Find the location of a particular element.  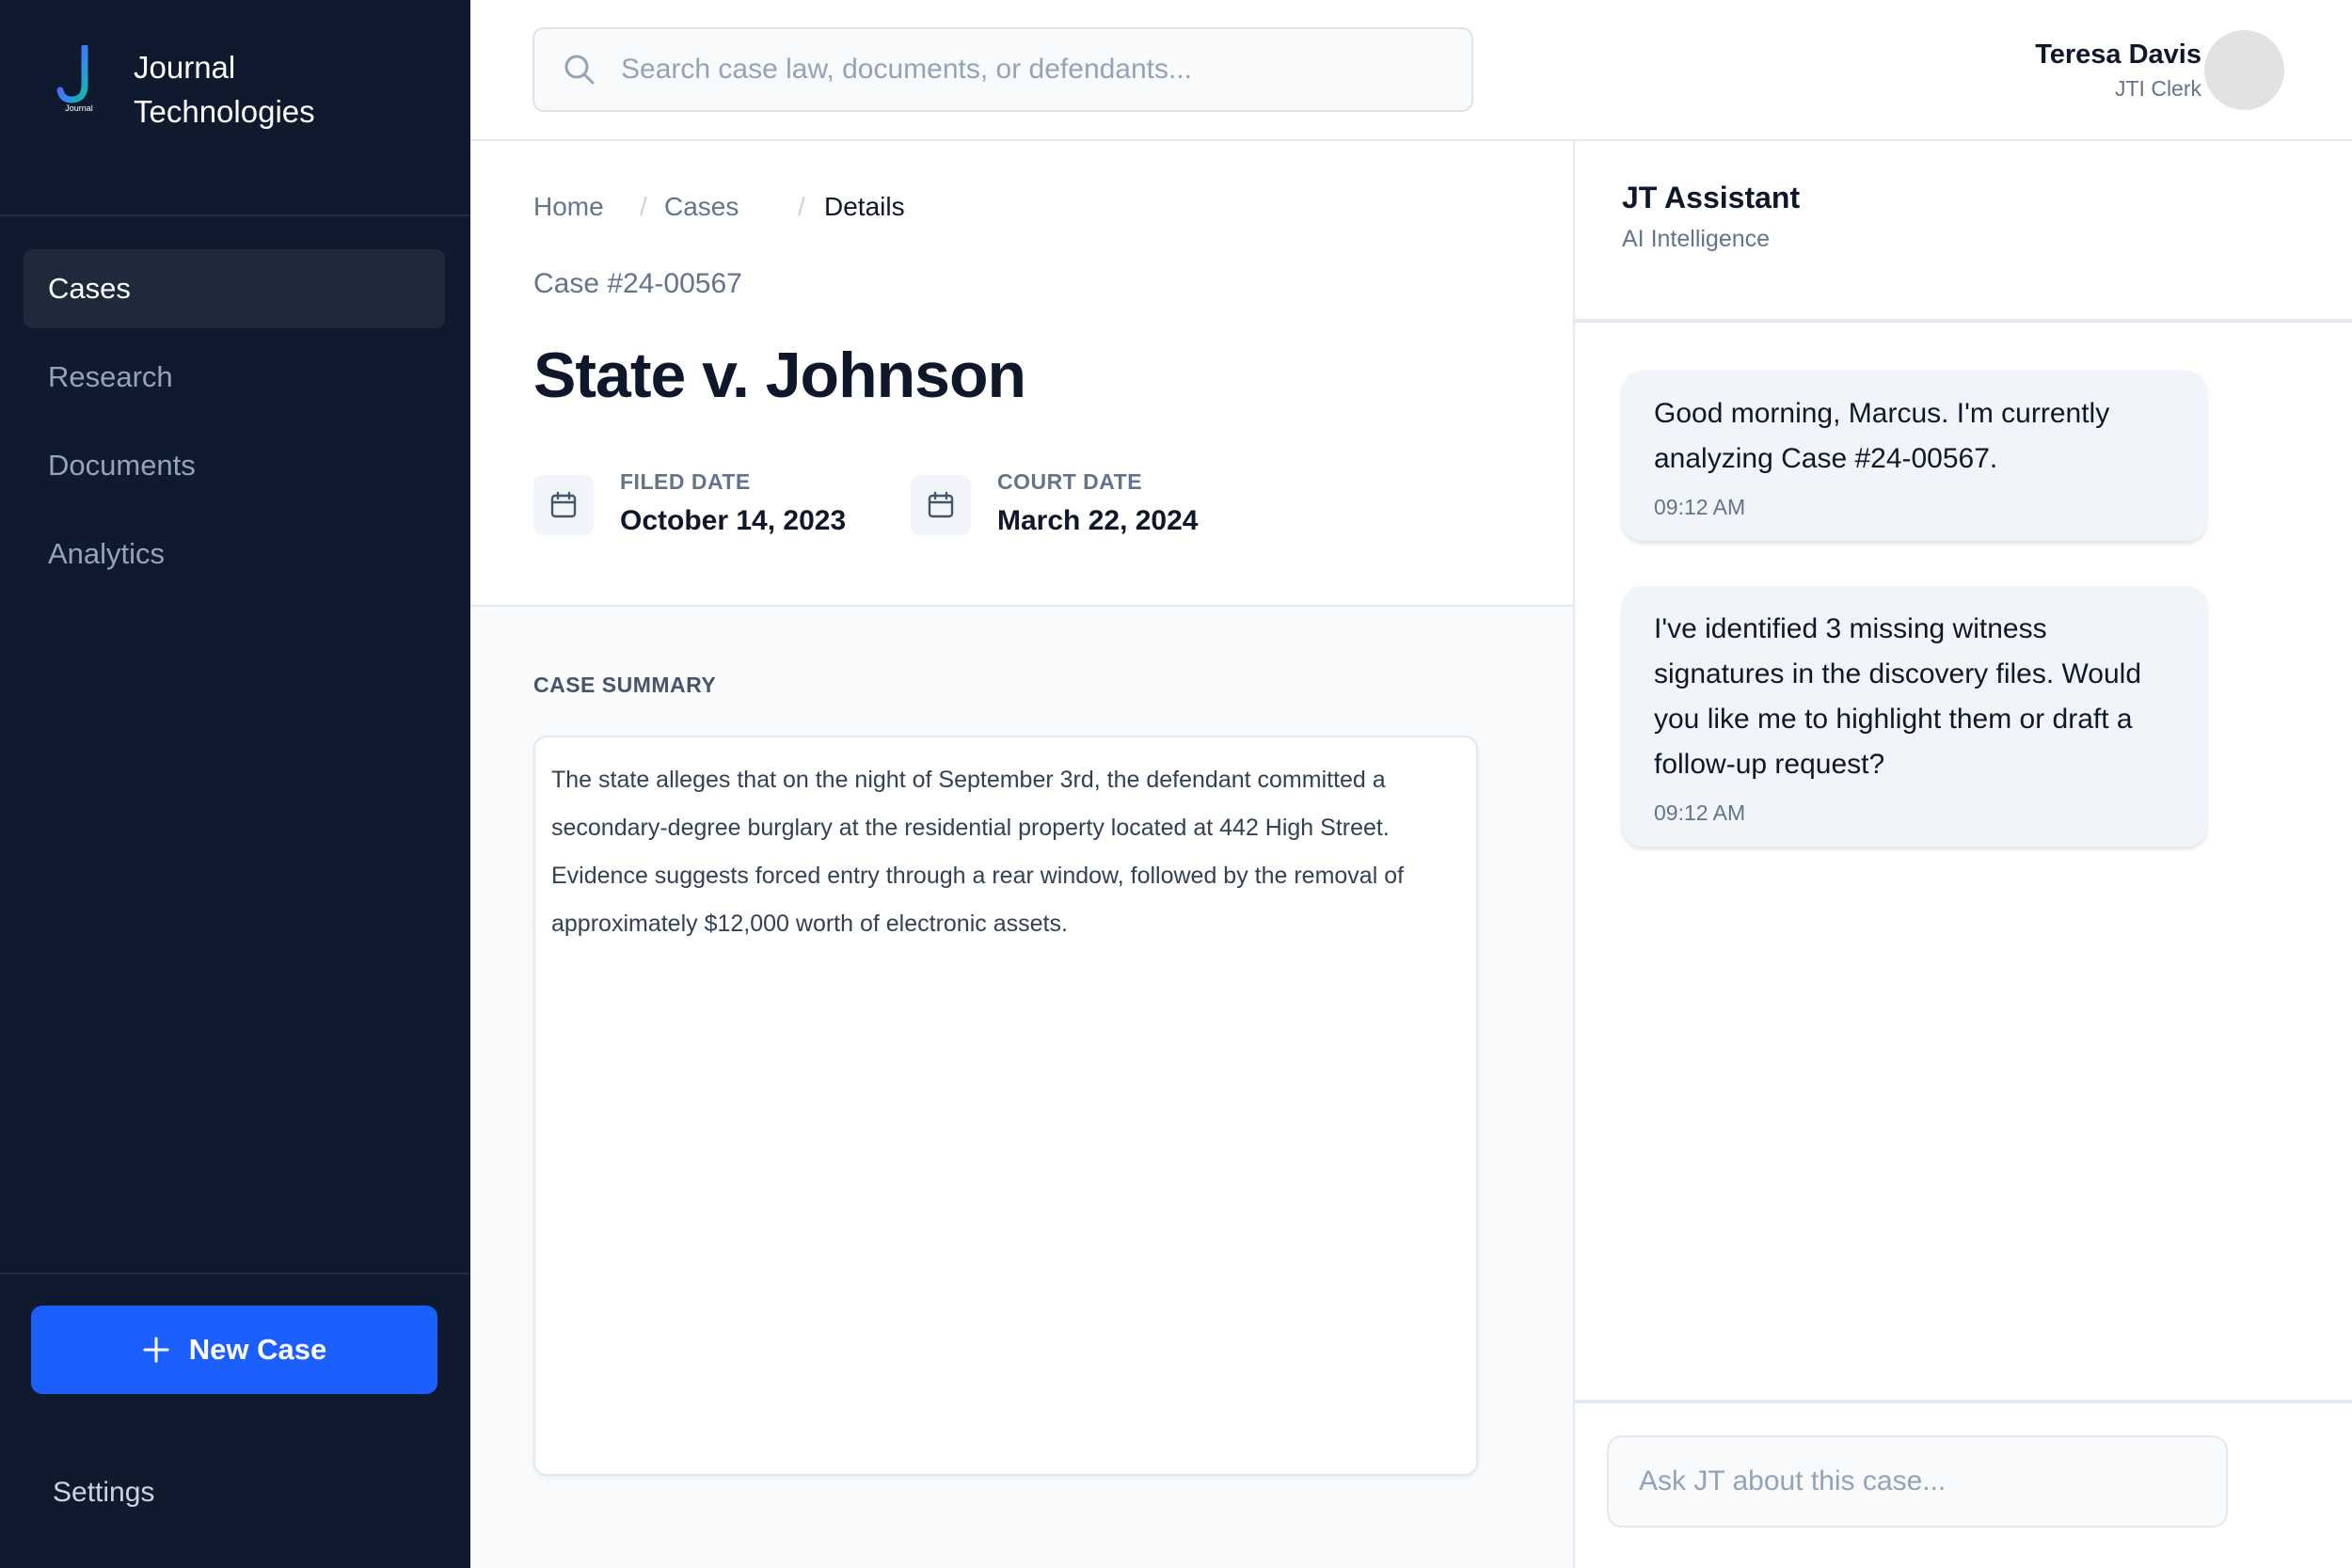

new-case-button: New Case is located at coordinates (234, 1350).